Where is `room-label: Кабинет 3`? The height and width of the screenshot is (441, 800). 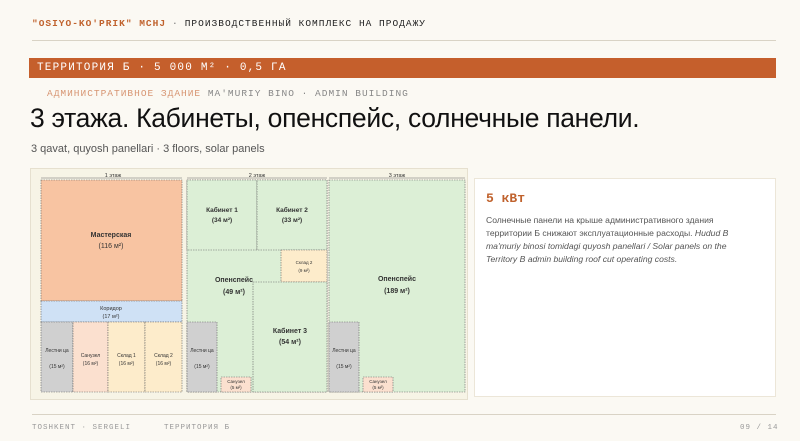
room-label: Кабинет 3 is located at coordinates (290, 331).